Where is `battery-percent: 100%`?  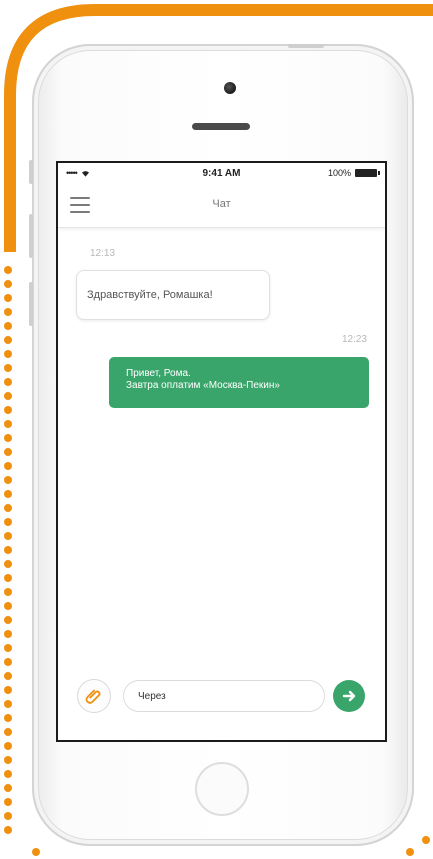 battery-percent: 100% is located at coordinates (339, 173).